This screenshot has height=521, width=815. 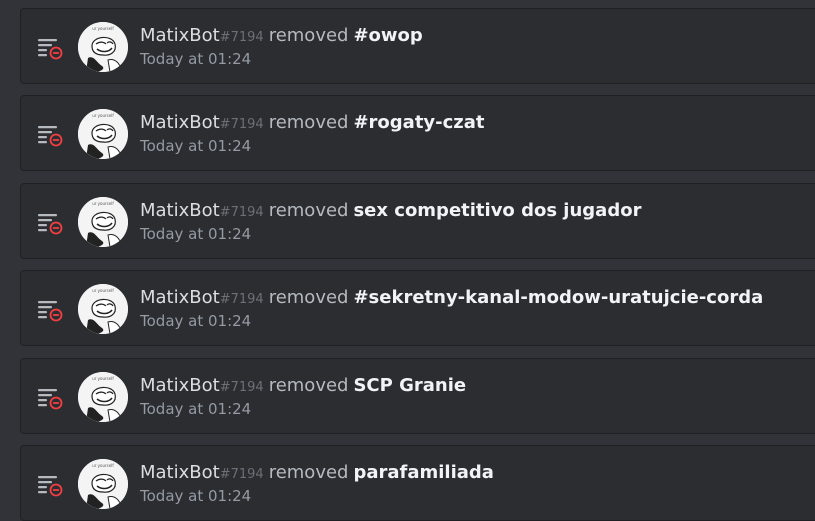 I want to click on entry-summary: MatixBot#7194 removed parafamiliada, so click(x=317, y=474).